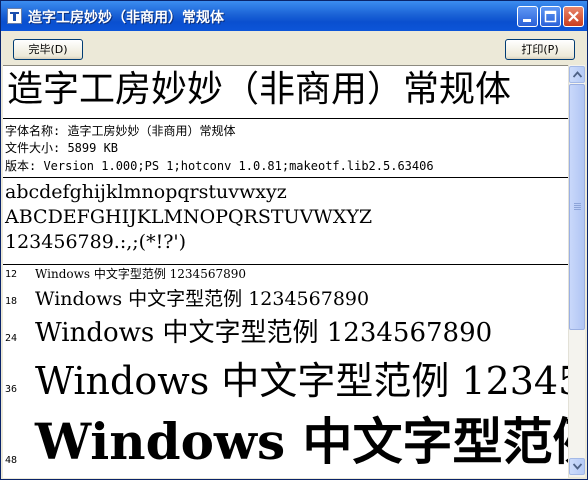 The width and height of the screenshot is (588, 480). I want to click on size-sample-24: Windows 中文字型范例 1234567890, so click(264, 333).